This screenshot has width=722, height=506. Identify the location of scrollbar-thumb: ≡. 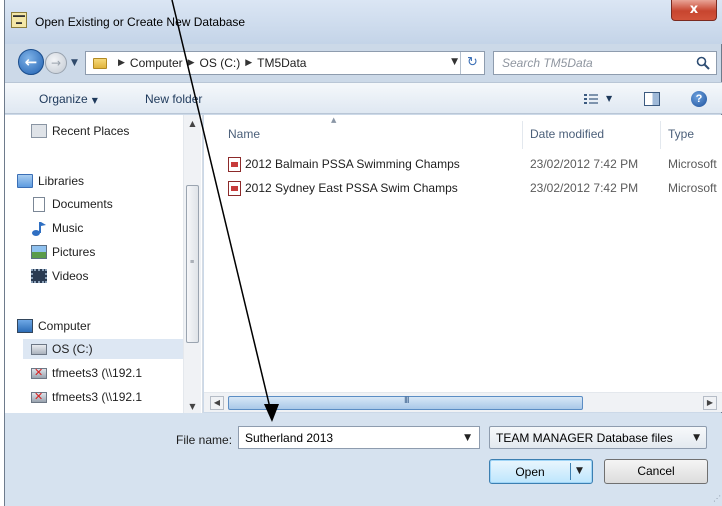
(192, 264).